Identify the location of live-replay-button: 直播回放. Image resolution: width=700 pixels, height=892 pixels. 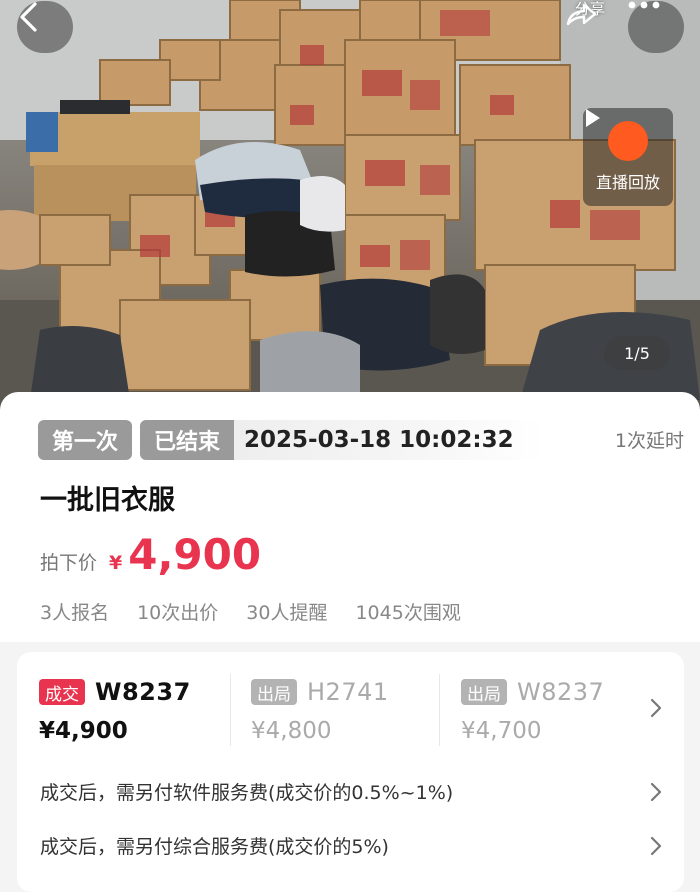
(628, 157).